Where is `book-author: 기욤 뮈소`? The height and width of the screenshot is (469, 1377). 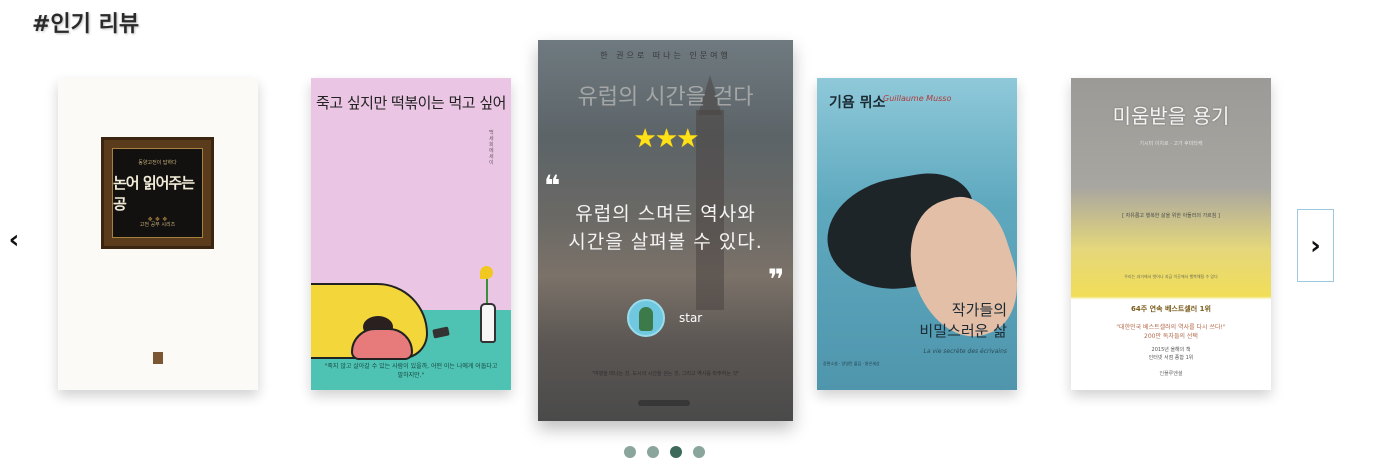 book-author: 기욤 뮈소 is located at coordinates (857, 103).